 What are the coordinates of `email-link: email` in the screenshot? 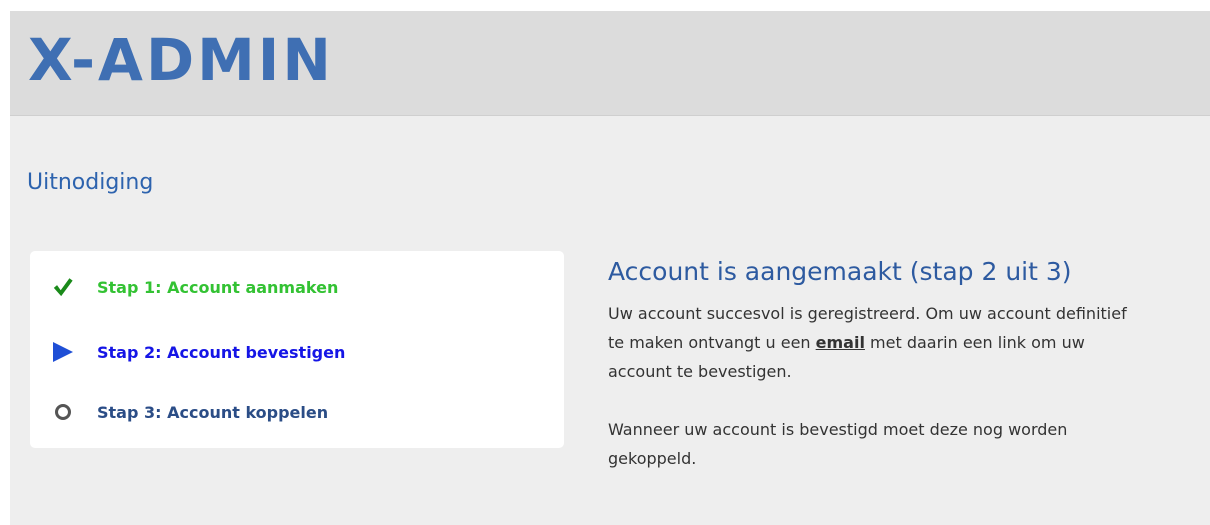 It's located at (840, 342).